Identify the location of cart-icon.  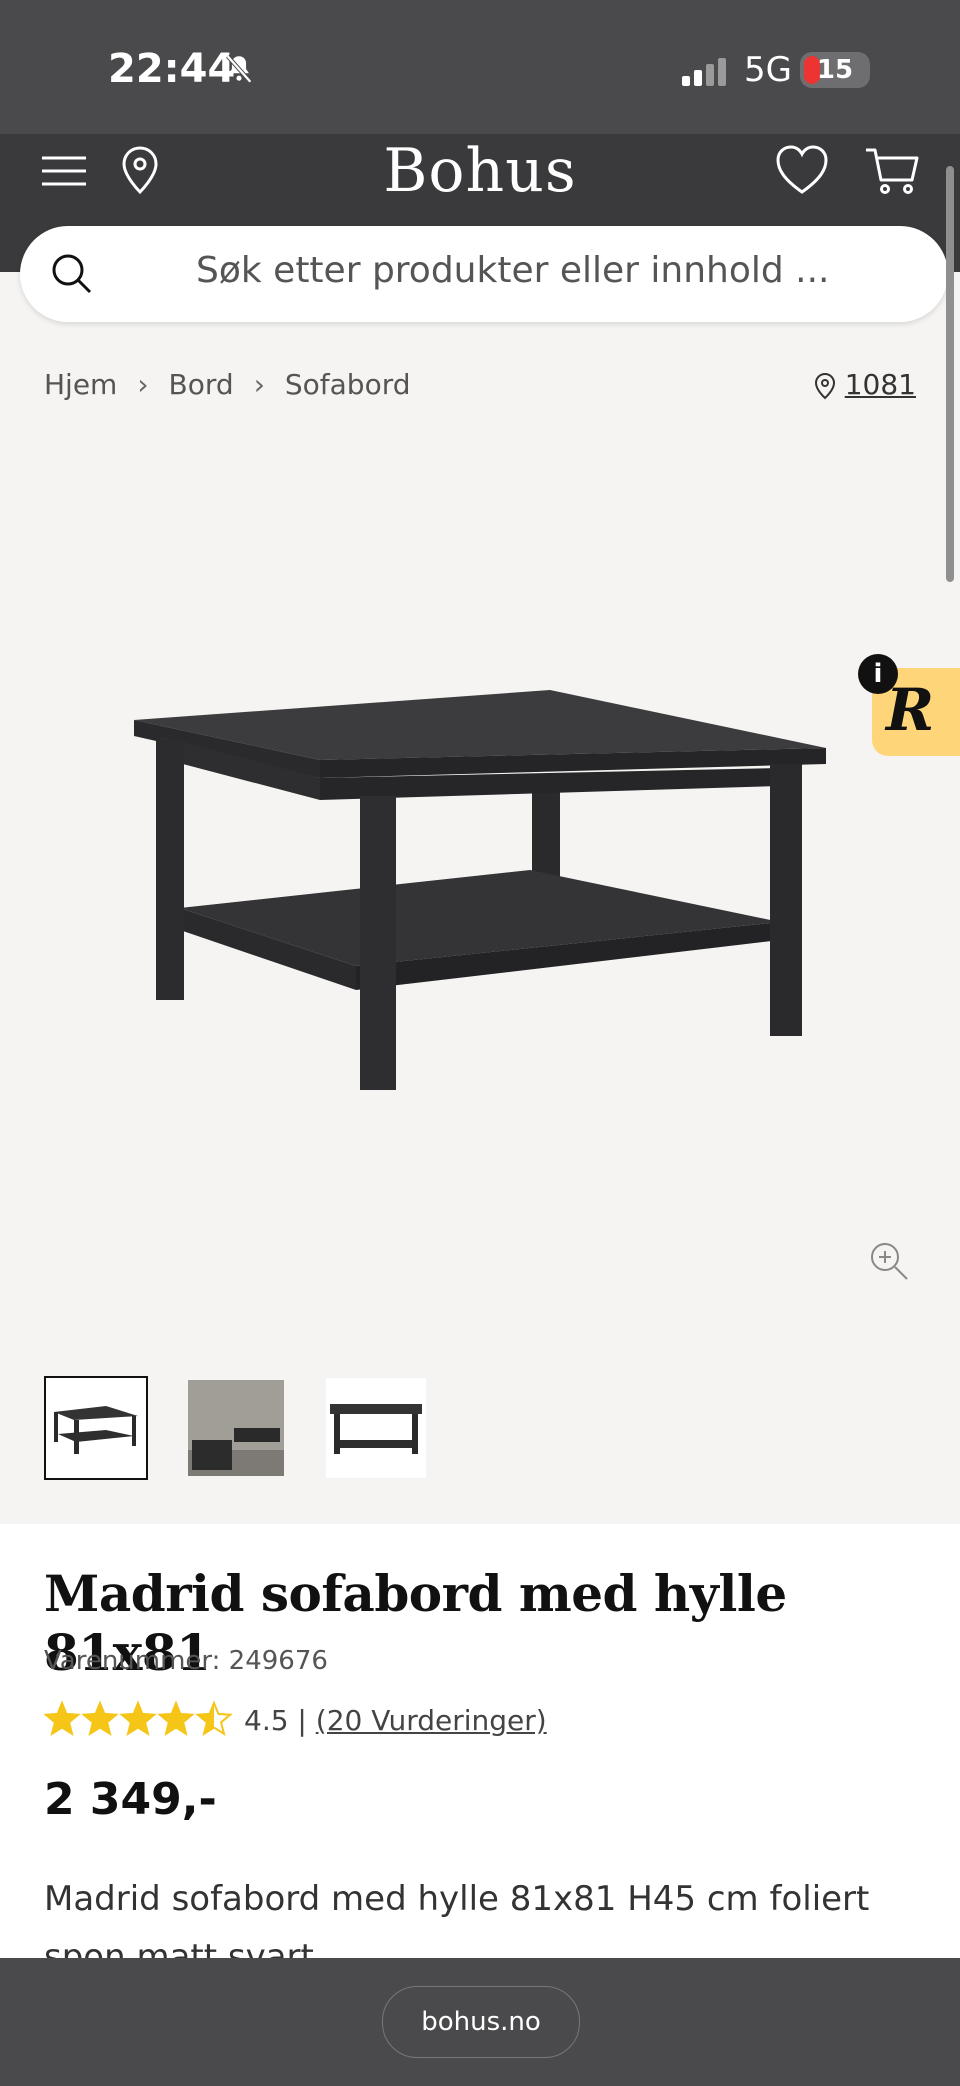
(892, 170).